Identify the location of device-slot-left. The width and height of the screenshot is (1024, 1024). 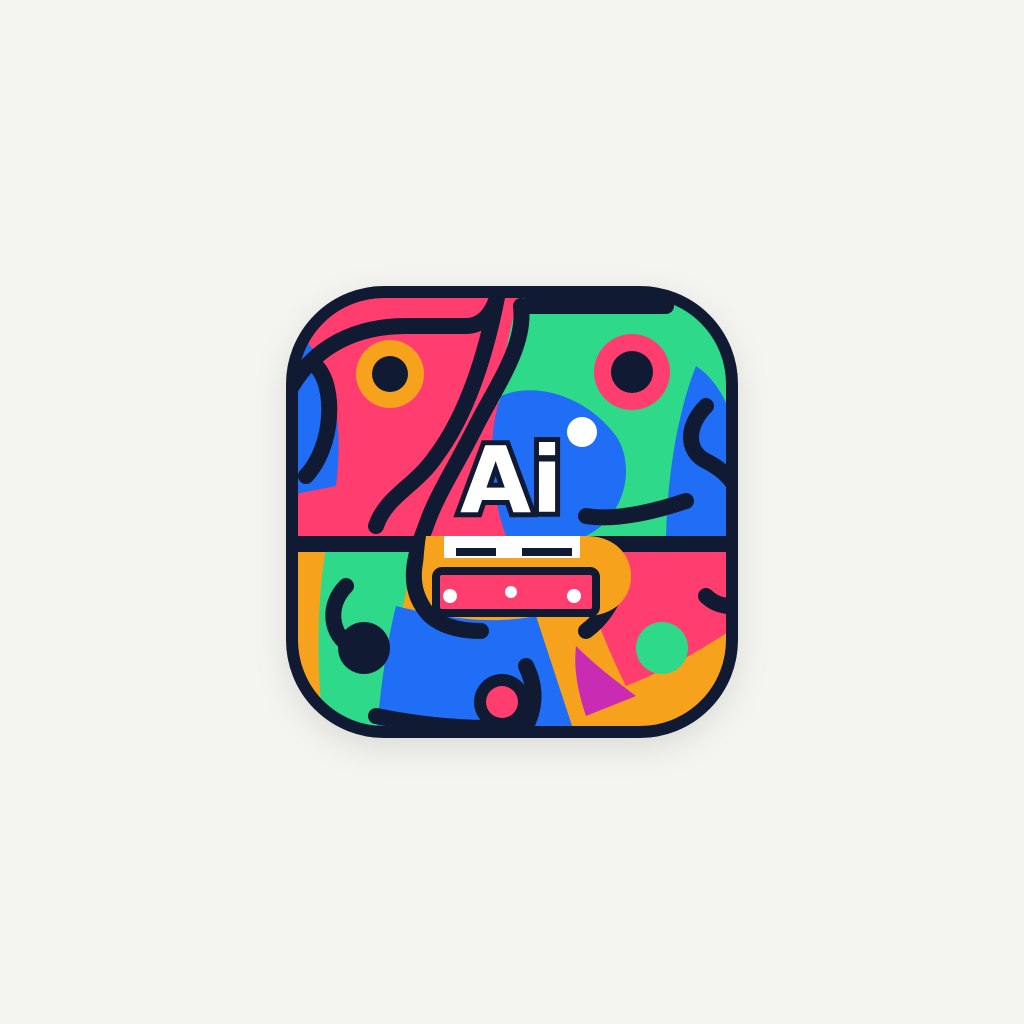
(476, 552).